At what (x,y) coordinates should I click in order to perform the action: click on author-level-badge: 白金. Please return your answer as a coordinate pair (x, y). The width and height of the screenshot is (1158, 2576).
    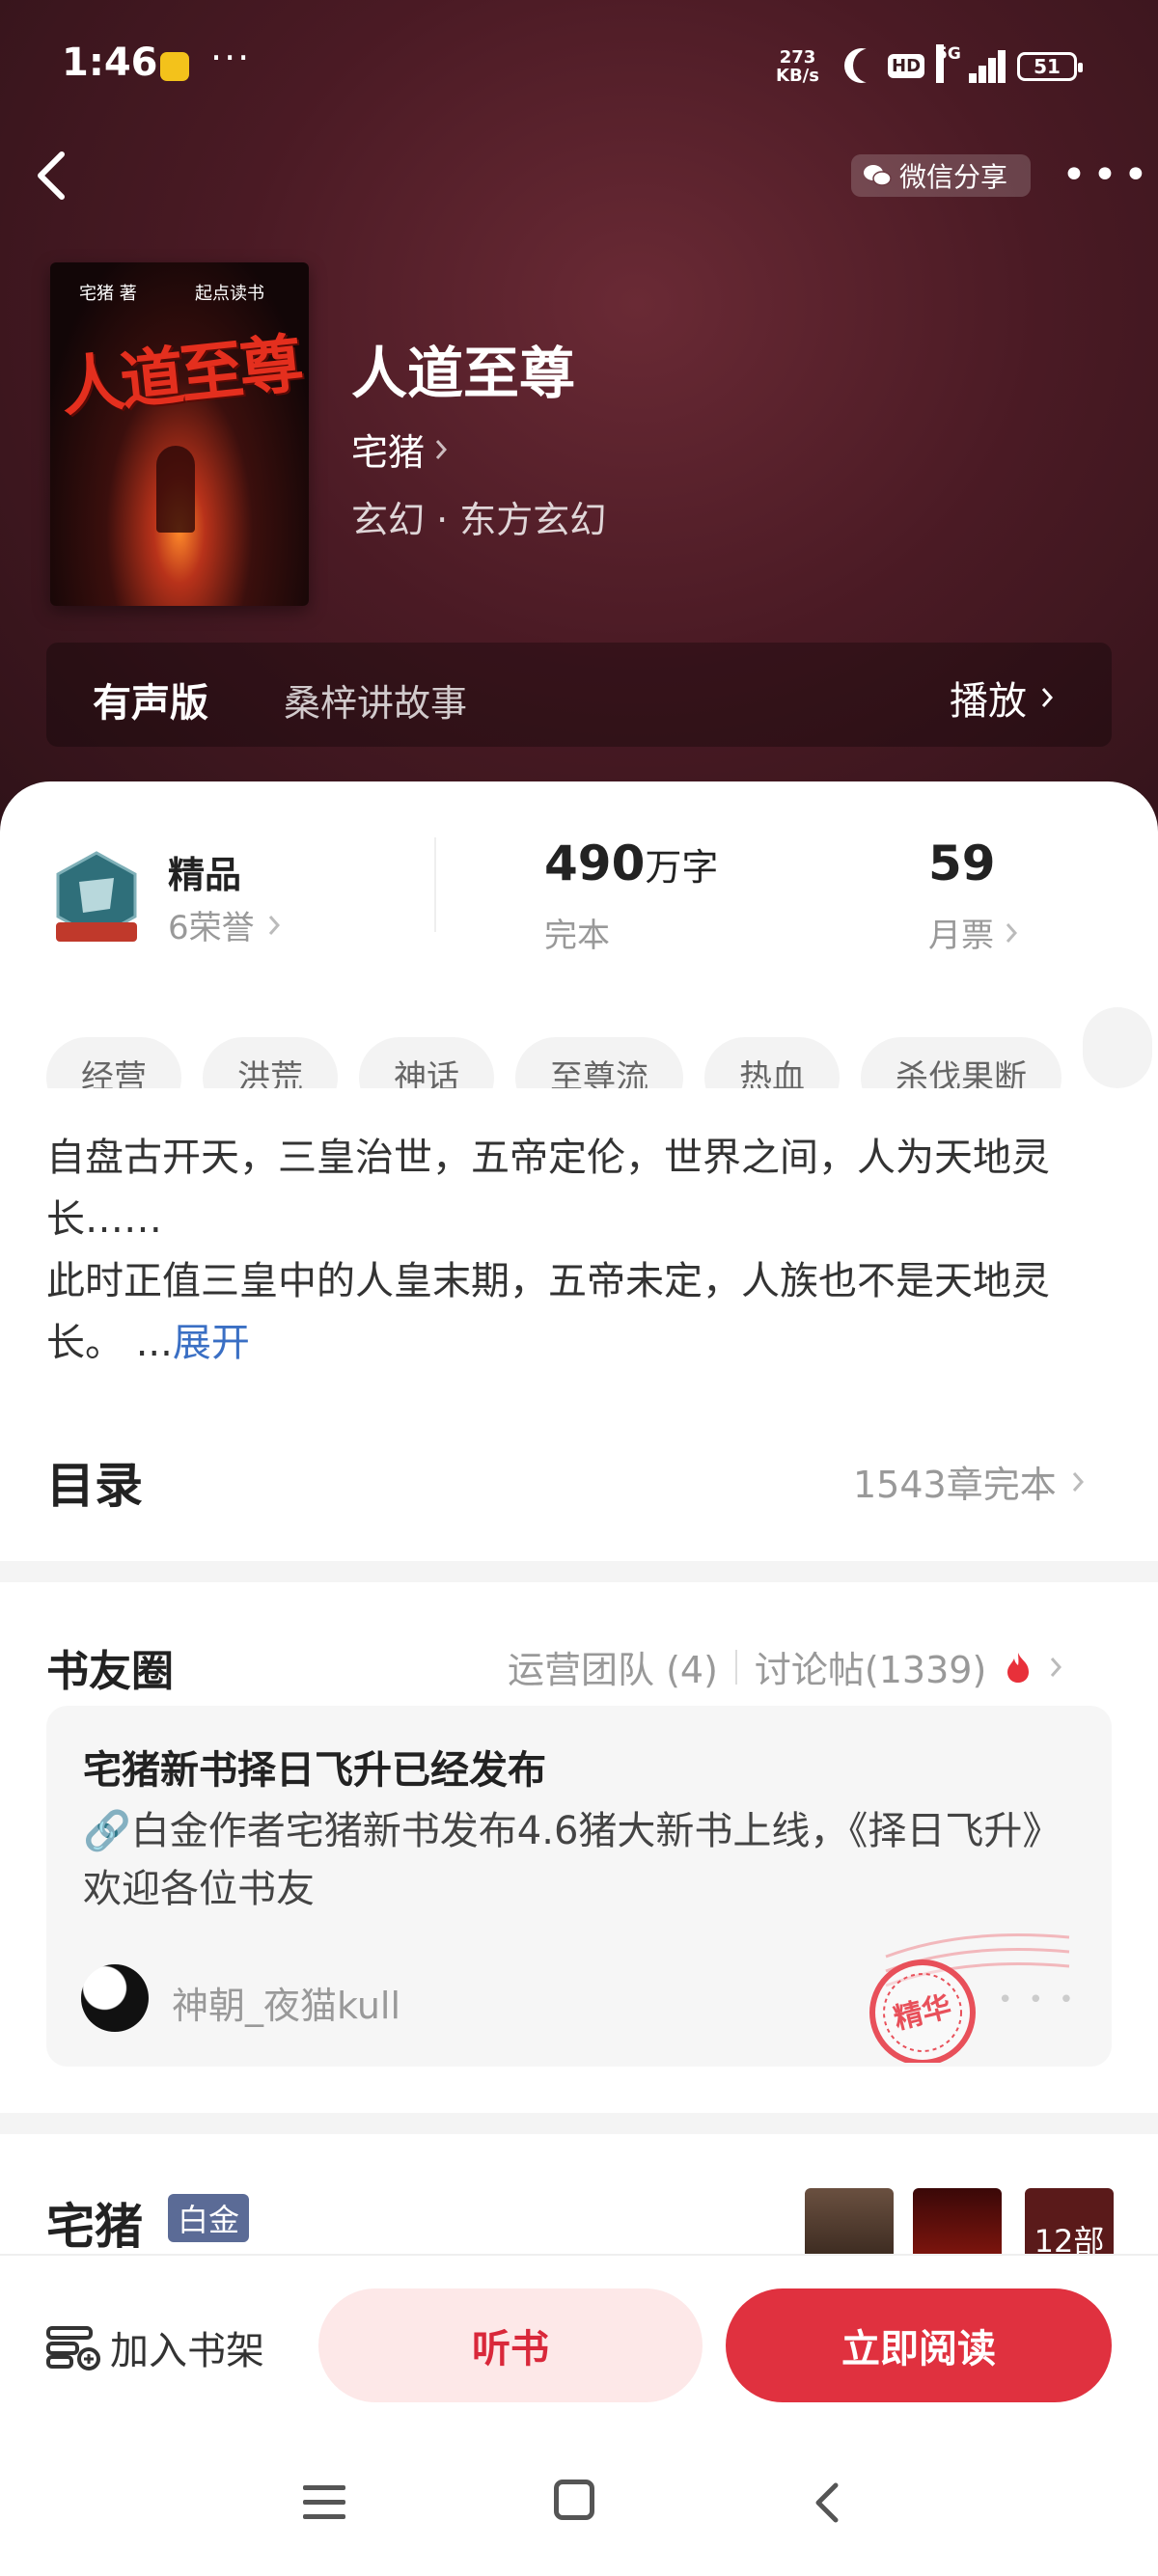
    Looking at the image, I should click on (209, 2218).